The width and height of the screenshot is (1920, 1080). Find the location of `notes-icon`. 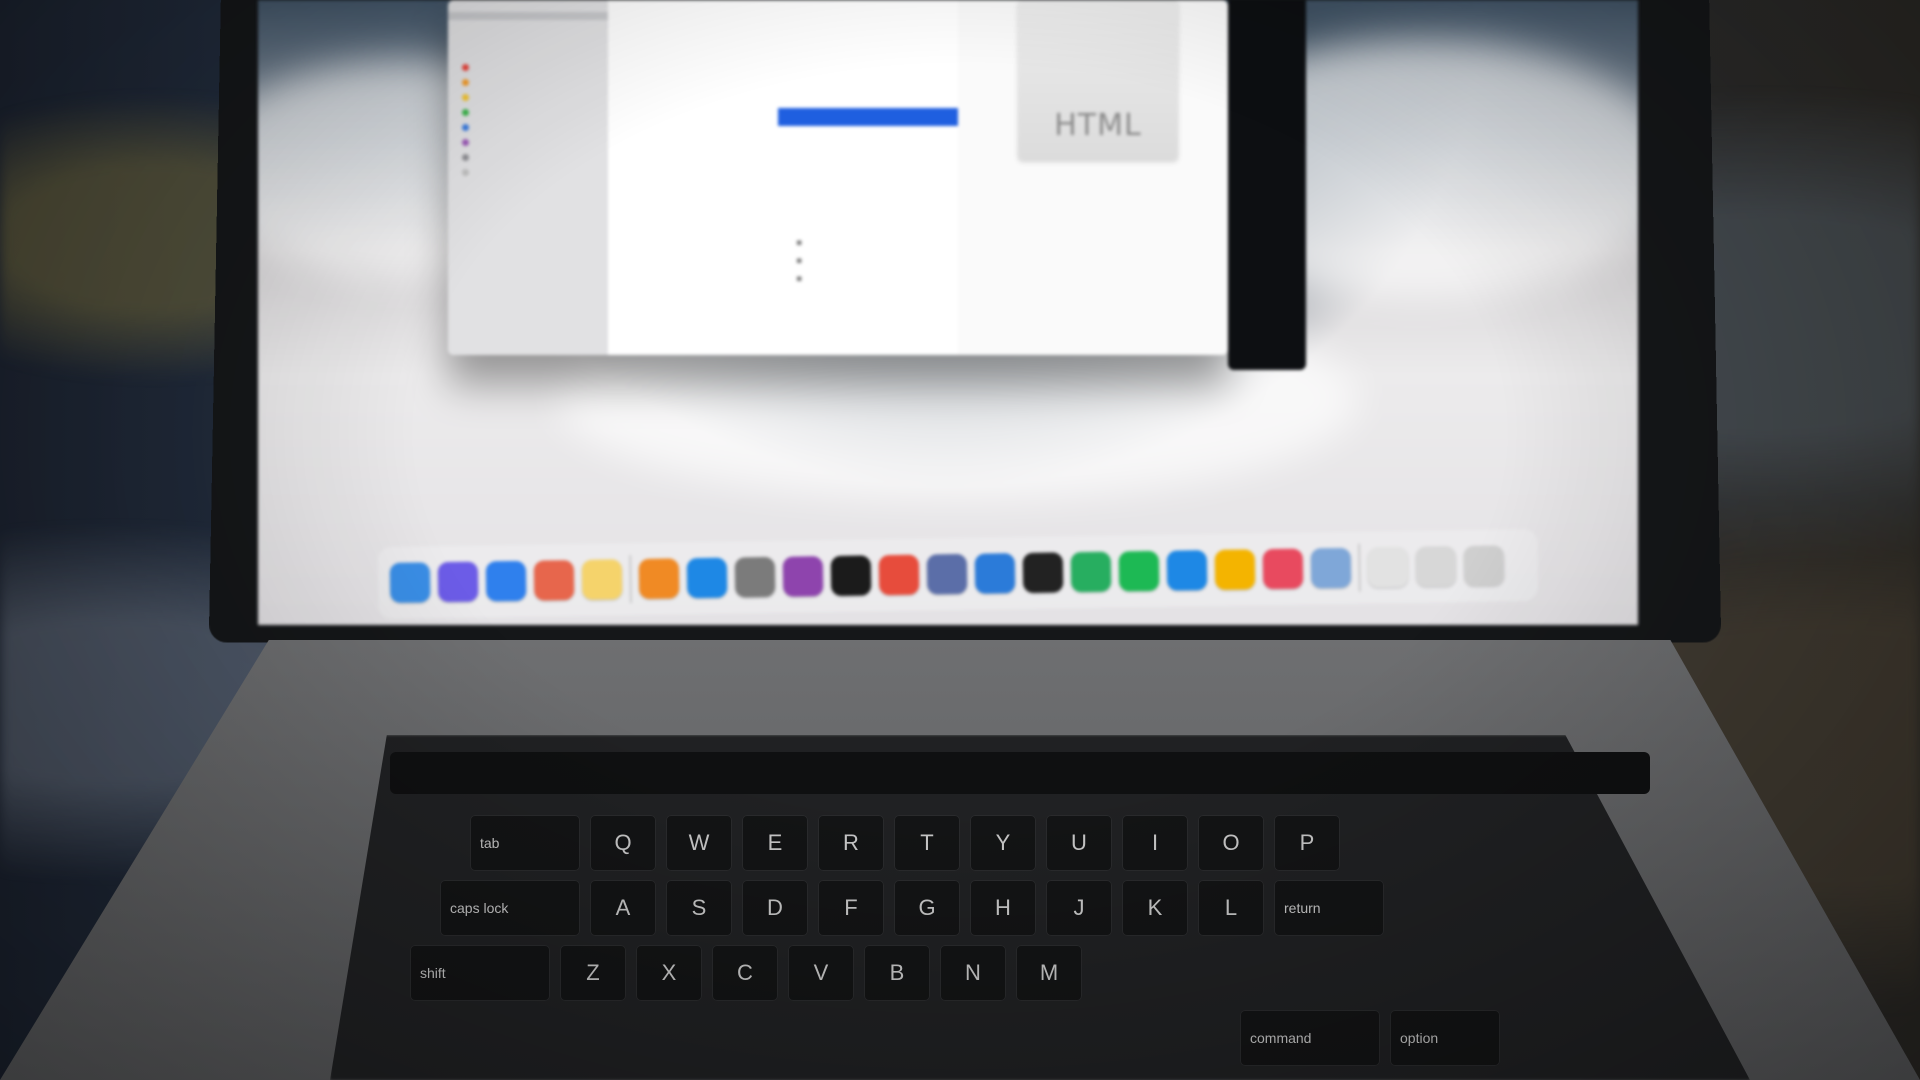

notes-icon is located at coordinates (602, 579).